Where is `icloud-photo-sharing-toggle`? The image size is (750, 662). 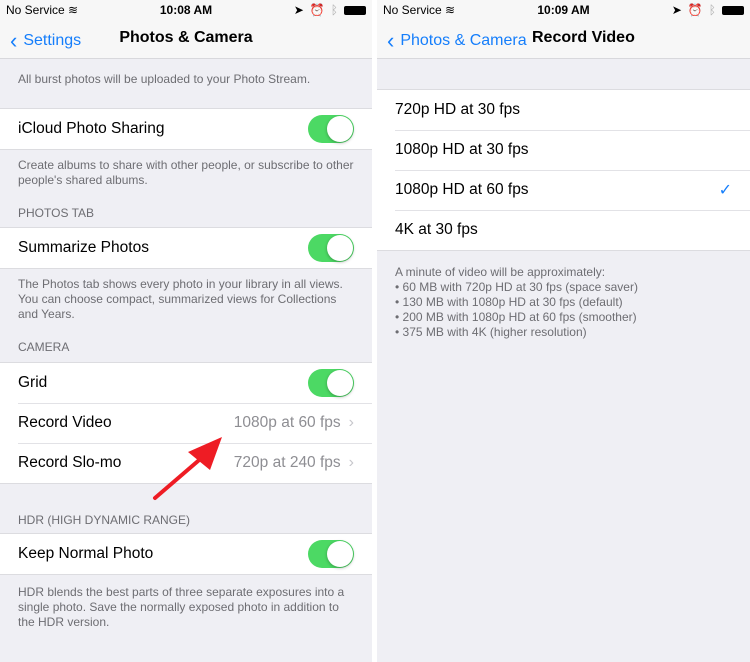 icloud-photo-sharing-toggle is located at coordinates (331, 129).